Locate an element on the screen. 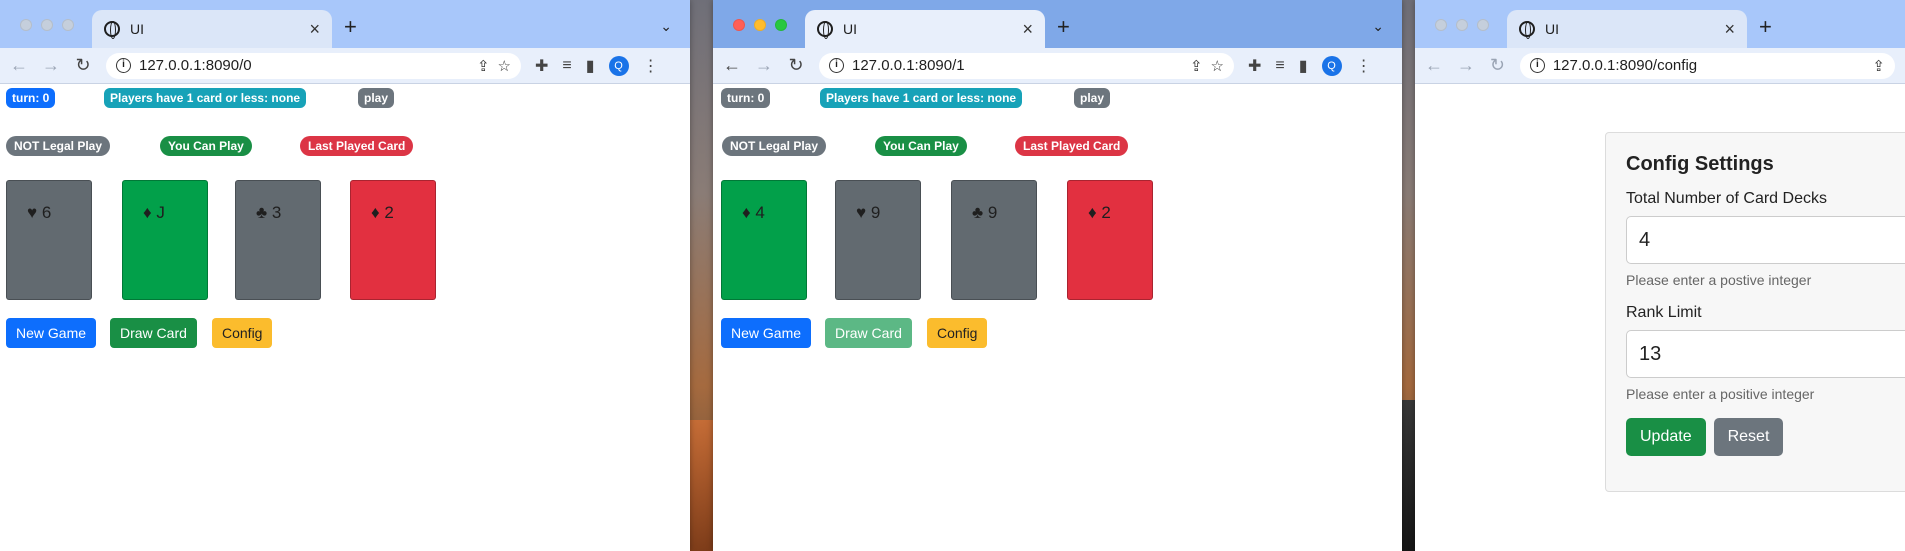 The image size is (1905, 551). card-label: ♦ J is located at coordinates (154, 213).